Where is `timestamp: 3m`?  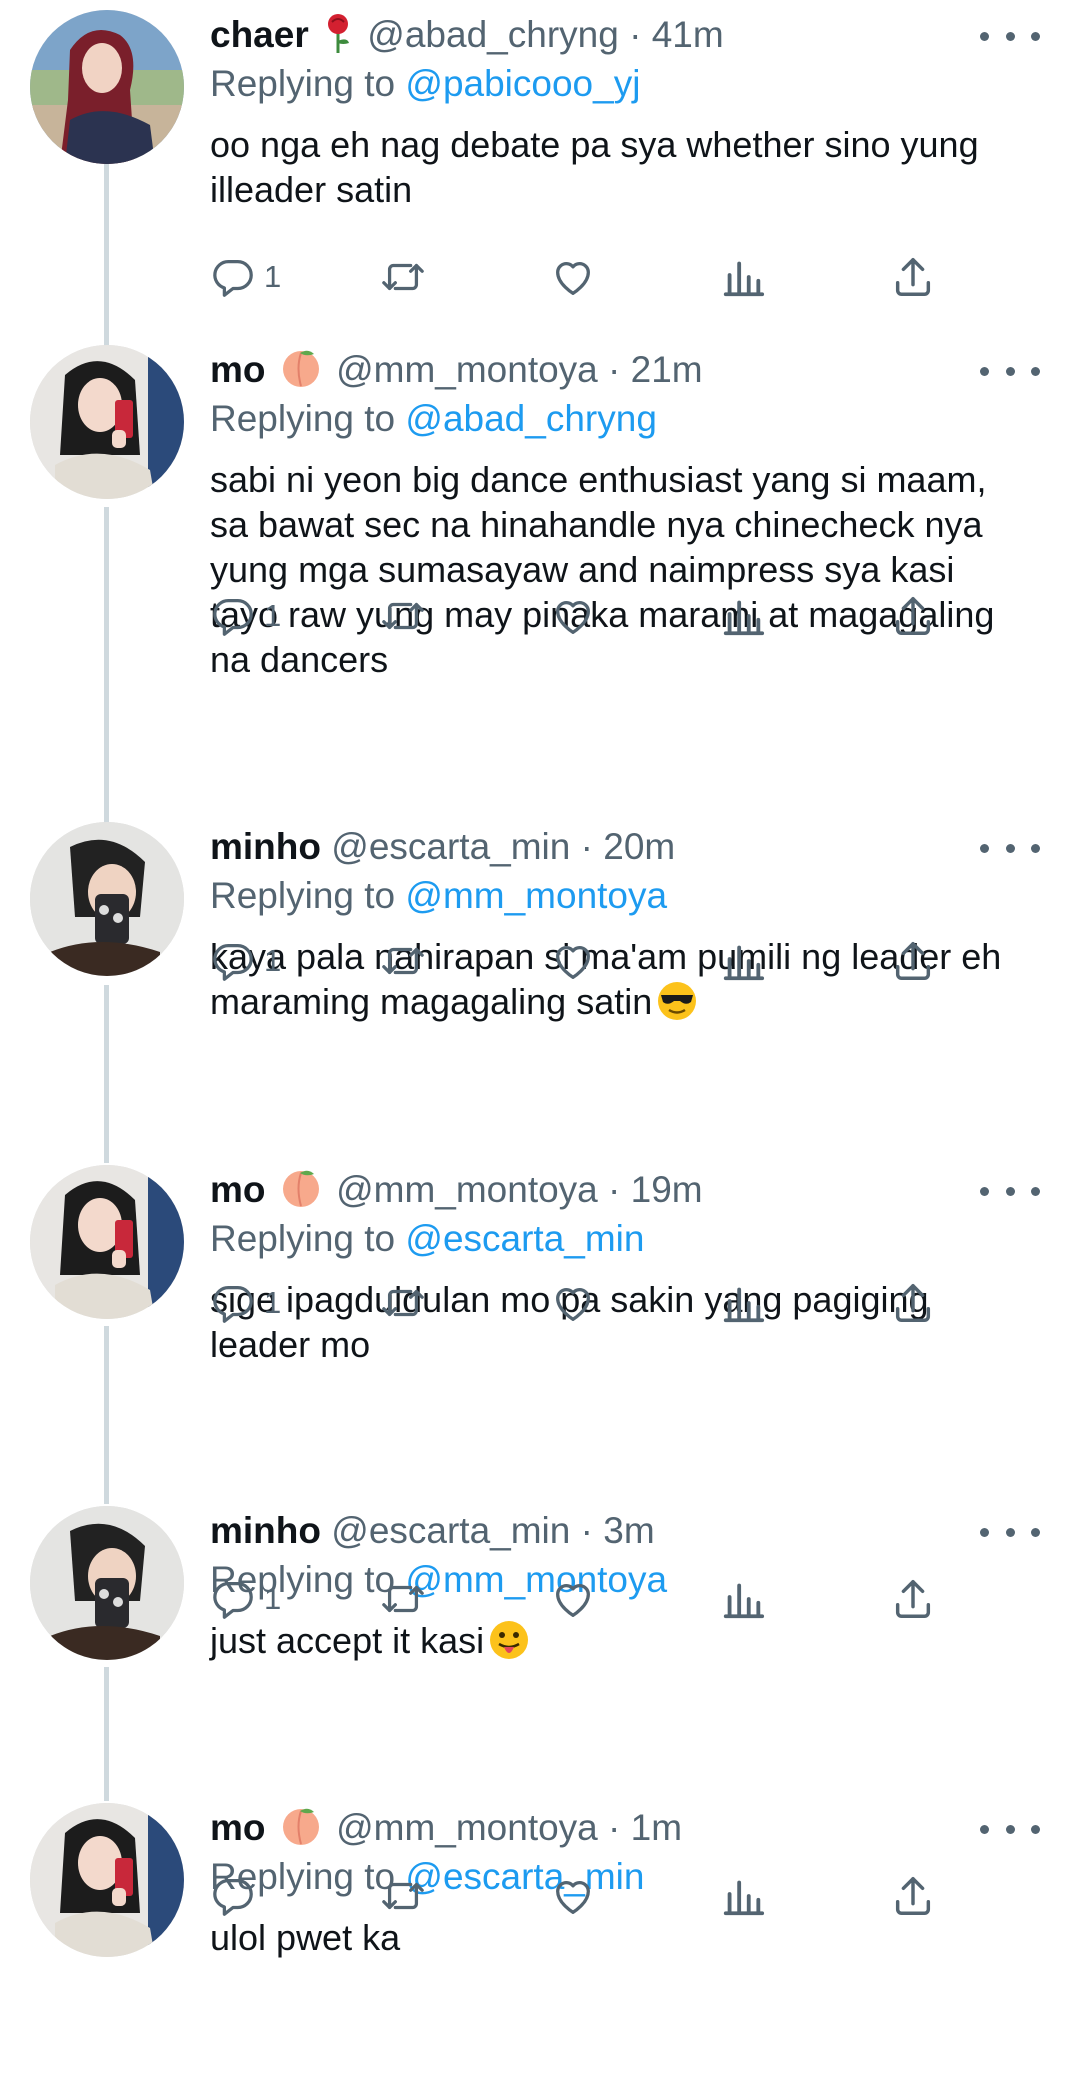 timestamp: 3m is located at coordinates (628, 1530).